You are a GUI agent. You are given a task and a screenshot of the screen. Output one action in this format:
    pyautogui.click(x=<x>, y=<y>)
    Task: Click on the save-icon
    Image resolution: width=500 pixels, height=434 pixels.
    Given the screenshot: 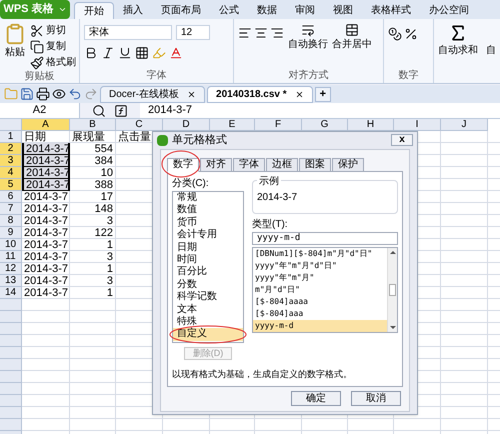 What is the action you would take?
    pyautogui.click(x=27, y=94)
    